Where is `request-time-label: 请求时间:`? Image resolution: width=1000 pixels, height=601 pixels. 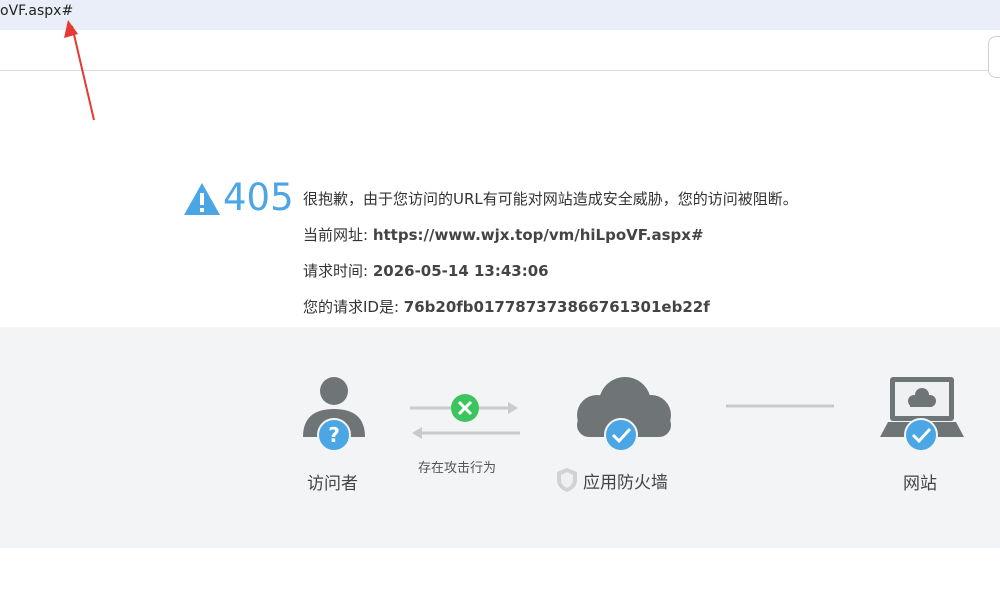 request-time-label: 请求时间: is located at coordinates (338, 271).